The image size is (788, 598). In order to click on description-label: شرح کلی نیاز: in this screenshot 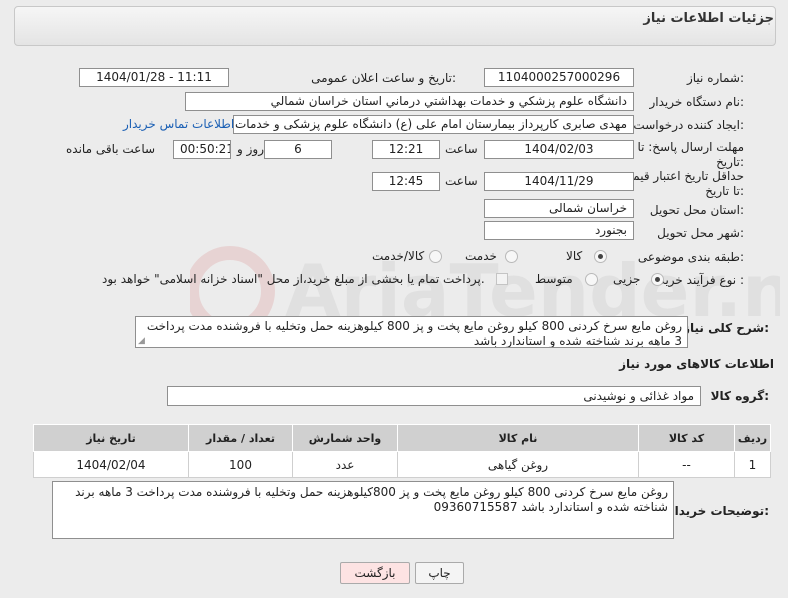, I will do `click(726, 328)`.